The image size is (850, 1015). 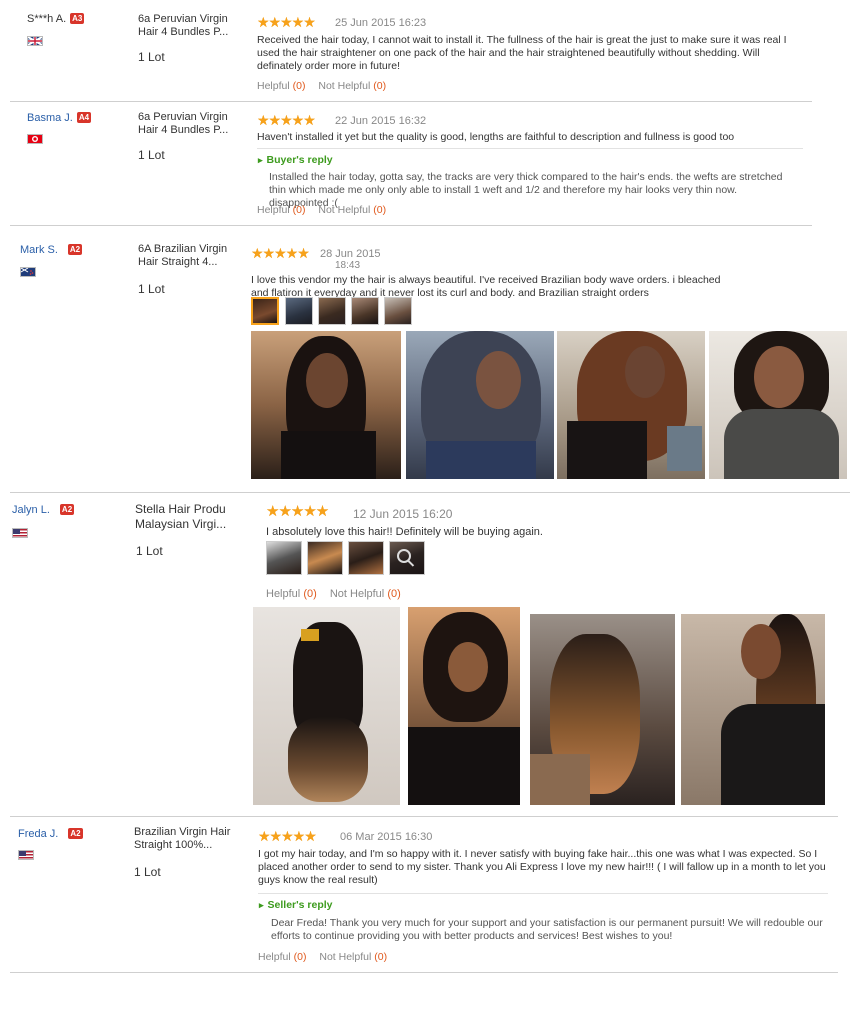 I want to click on buyer-reply-title: ▸ Buyer's reply, so click(x=295, y=160).